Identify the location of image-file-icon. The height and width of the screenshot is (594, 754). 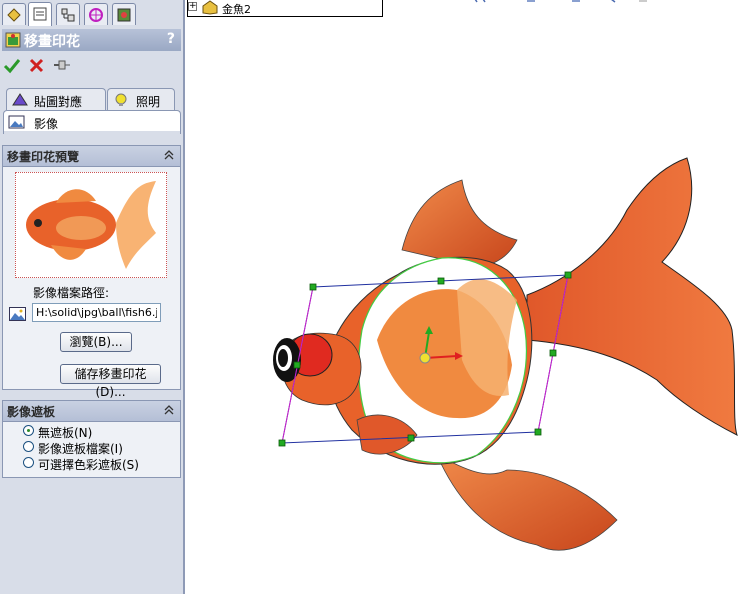
(17, 314).